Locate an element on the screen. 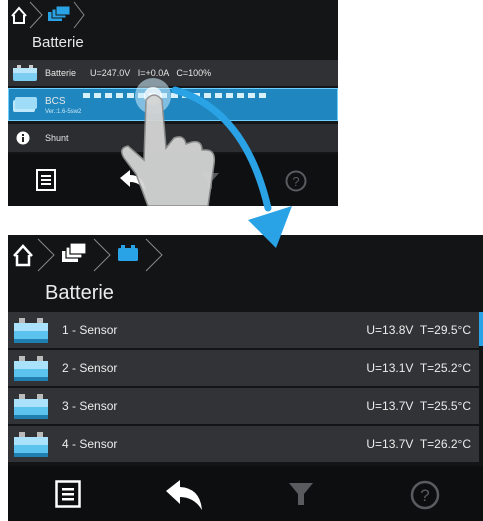  sensor-values: U=13.1V T=25.2°C is located at coordinates (418, 368).